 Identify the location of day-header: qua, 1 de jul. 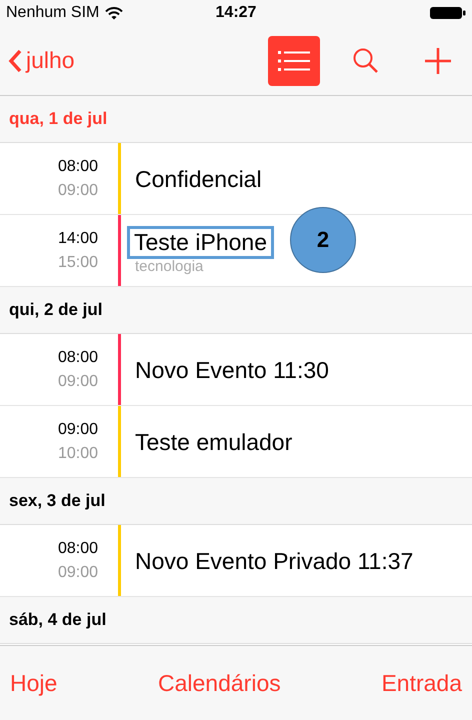
(58, 119).